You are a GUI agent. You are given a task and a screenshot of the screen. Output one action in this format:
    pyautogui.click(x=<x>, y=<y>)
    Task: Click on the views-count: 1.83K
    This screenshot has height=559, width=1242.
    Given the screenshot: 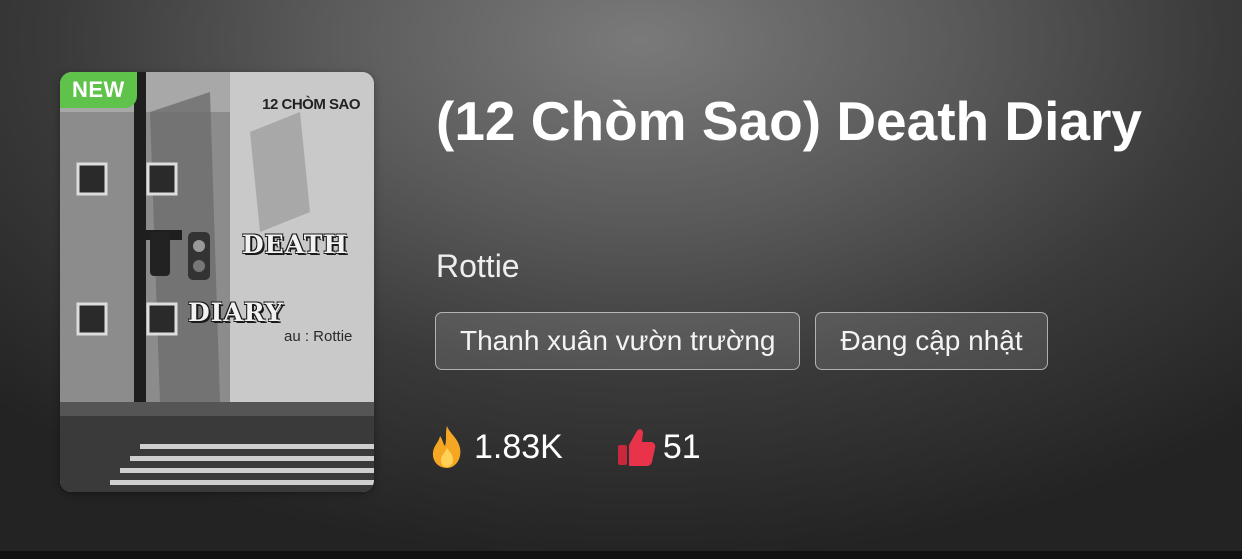 What is the action you would take?
    pyautogui.click(x=518, y=446)
    